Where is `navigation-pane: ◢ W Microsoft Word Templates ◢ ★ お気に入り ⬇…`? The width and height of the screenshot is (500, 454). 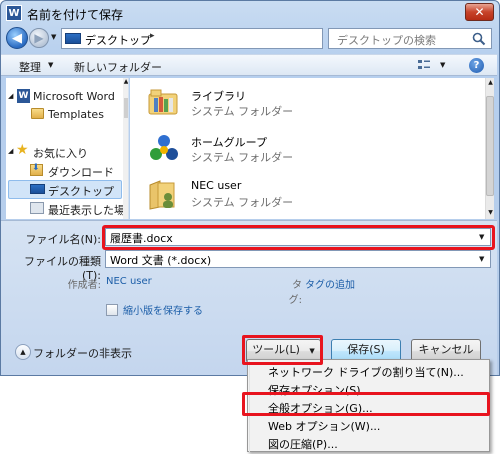 navigation-pane: ◢ W Microsoft Word Templates ◢ ★ お気に入り ⬇… is located at coordinates (67, 148).